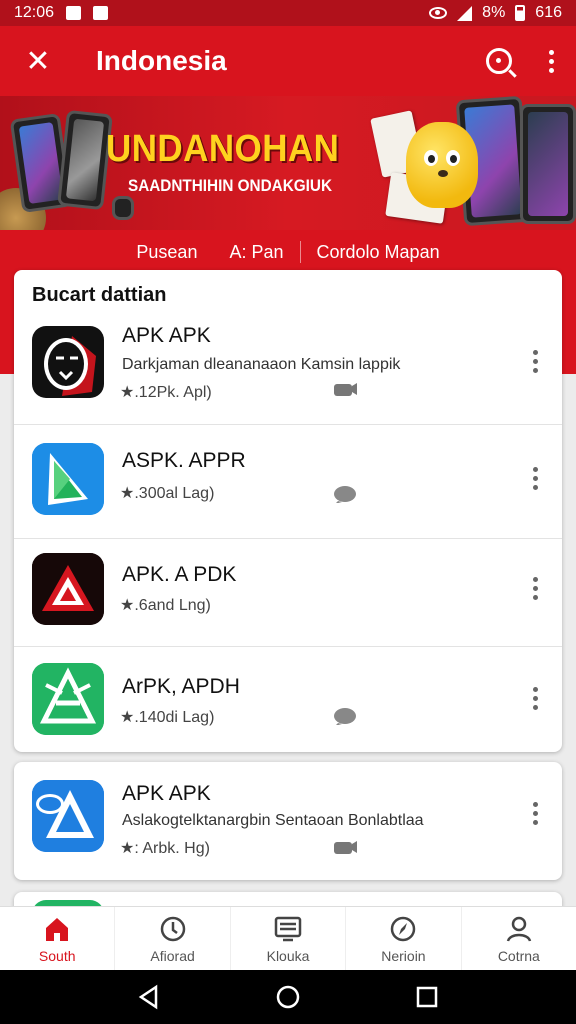 This screenshot has width=576, height=1024. Describe the element at coordinates (499, 61) in the screenshot. I see `search-icon` at that location.